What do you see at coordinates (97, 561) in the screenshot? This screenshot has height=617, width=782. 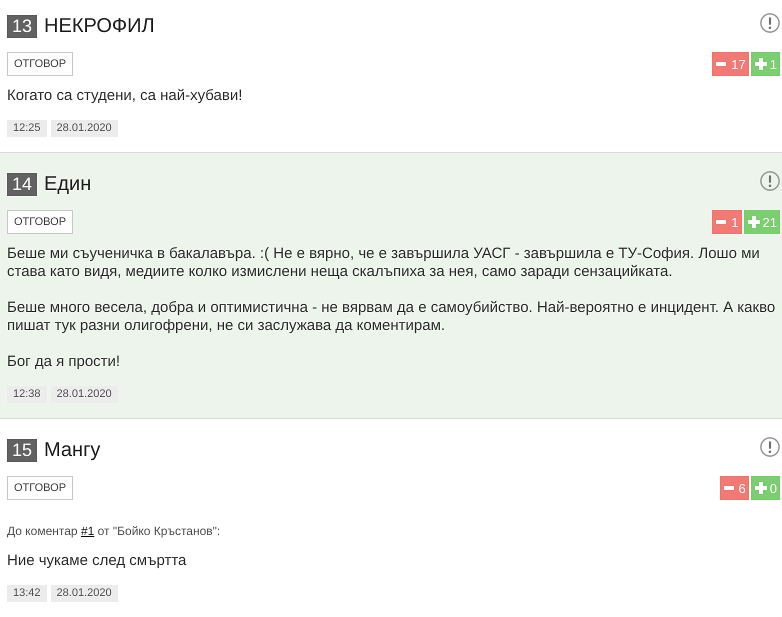 I see `comment-text: Ние чукаме след смъртта` at bounding box center [97, 561].